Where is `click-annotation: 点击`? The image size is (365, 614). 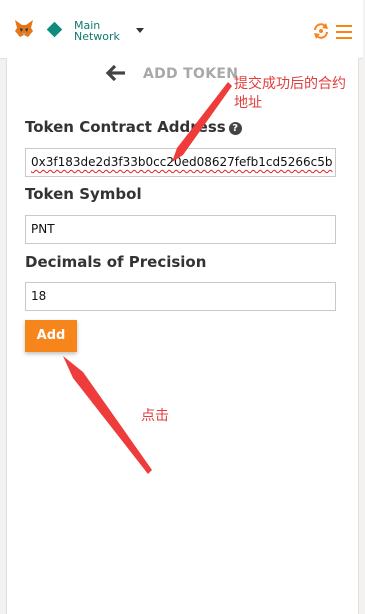 click-annotation: 点击 is located at coordinates (155, 416).